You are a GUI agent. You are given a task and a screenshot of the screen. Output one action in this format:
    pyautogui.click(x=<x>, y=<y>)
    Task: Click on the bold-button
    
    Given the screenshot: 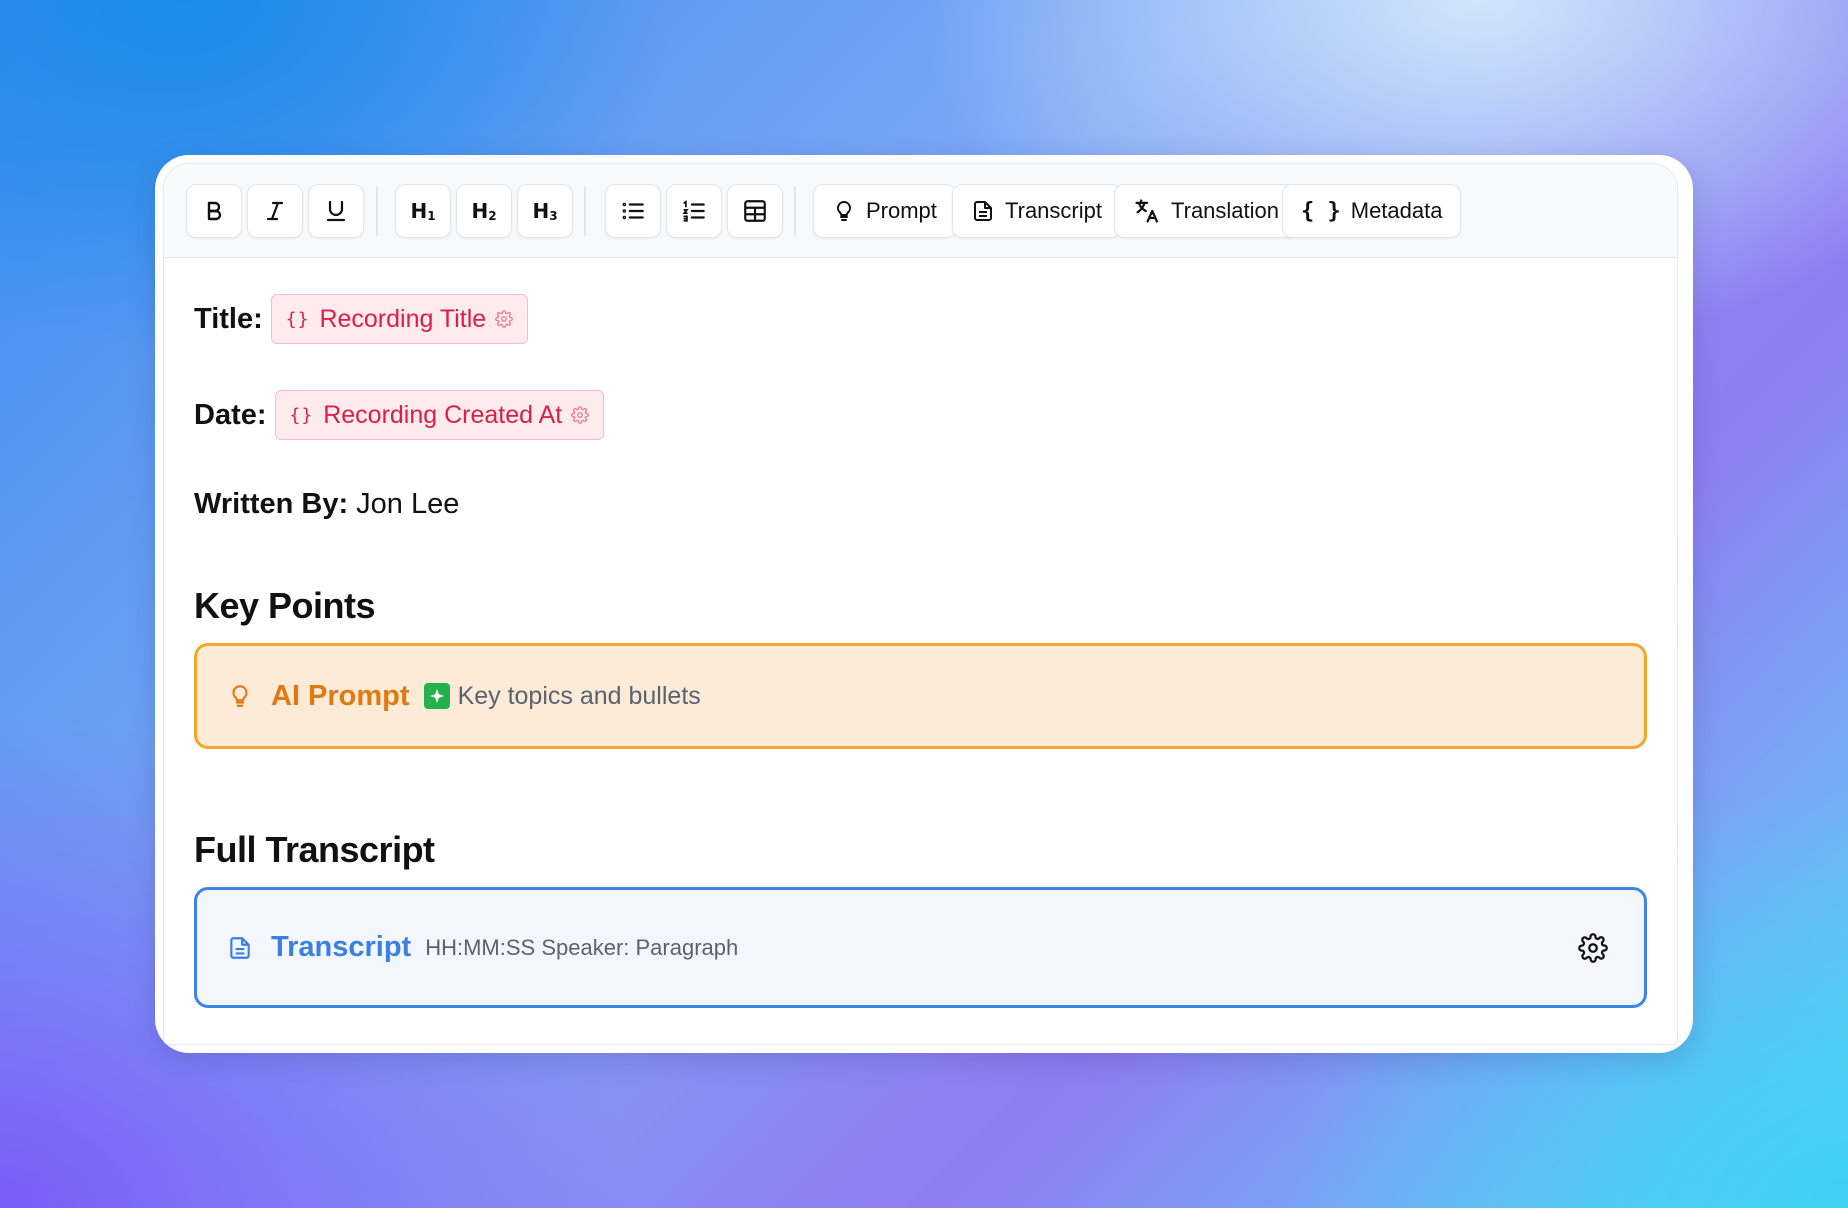 What is the action you would take?
    pyautogui.click(x=214, y=211)
    